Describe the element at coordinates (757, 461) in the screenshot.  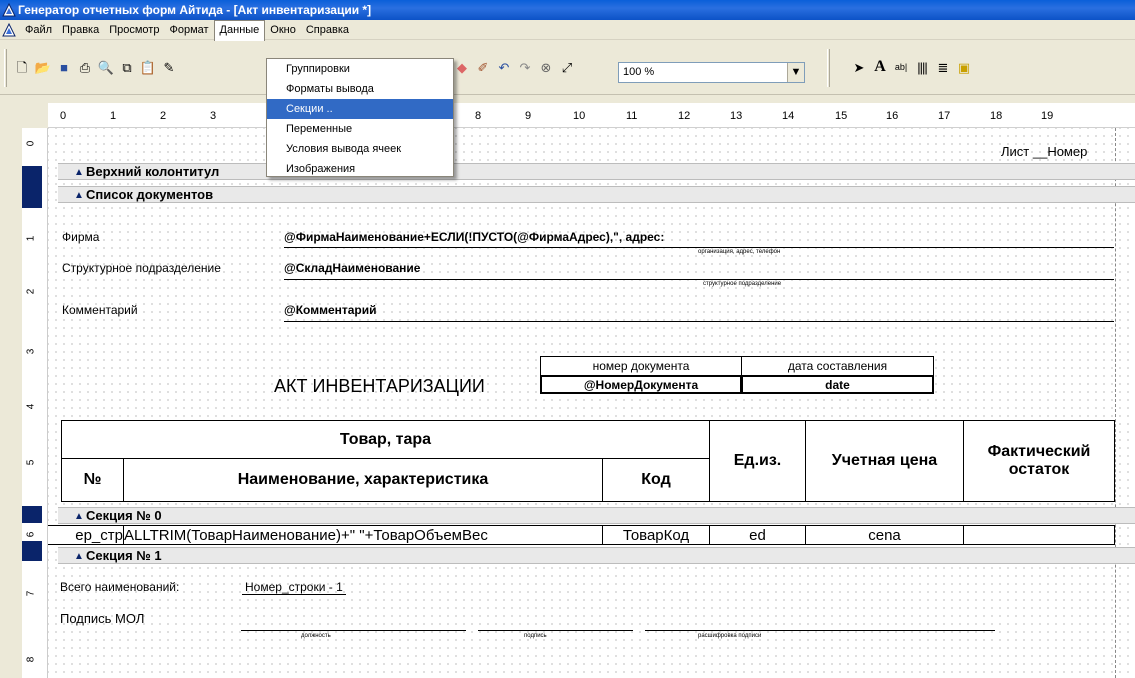
I see `col-unit-header: Ед.из.` at that location.